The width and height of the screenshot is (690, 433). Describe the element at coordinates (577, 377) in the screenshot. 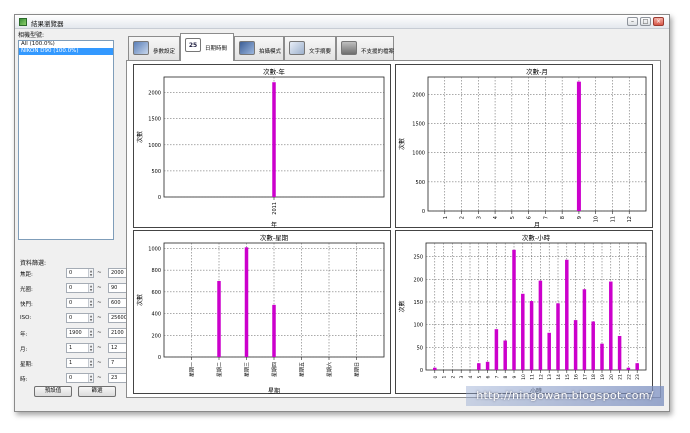

I see `x-tick-label: 16` at that location.